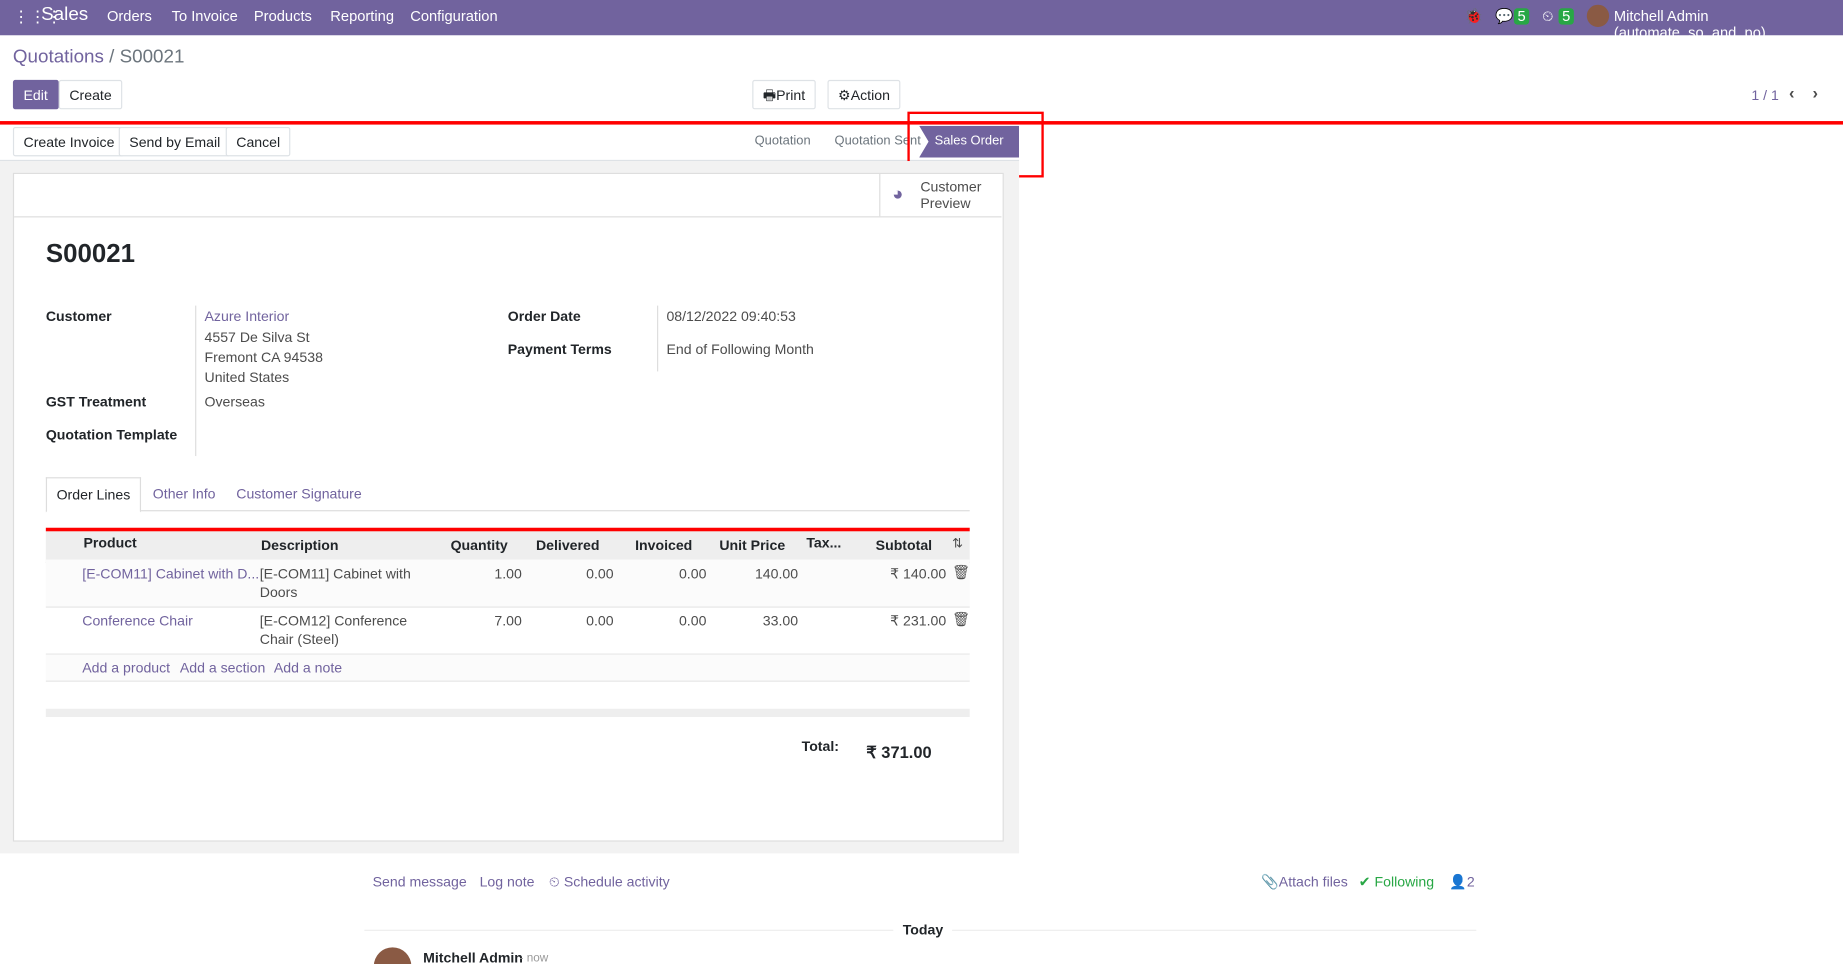 The height and width of the screenshot is (964, 1843). What do you see at coordinates (93, 495) in the screenshot?
I see `tab-order-lines: Order Lines` at bounding box center [93, 495].